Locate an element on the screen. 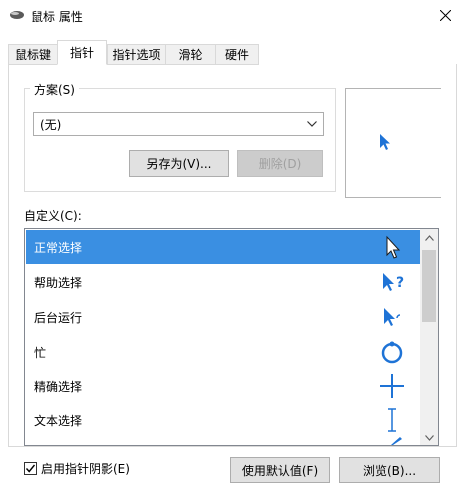 The height and width of the screenshot is (495, 465). busy-ring-icon is located at coordinates (392, 352).